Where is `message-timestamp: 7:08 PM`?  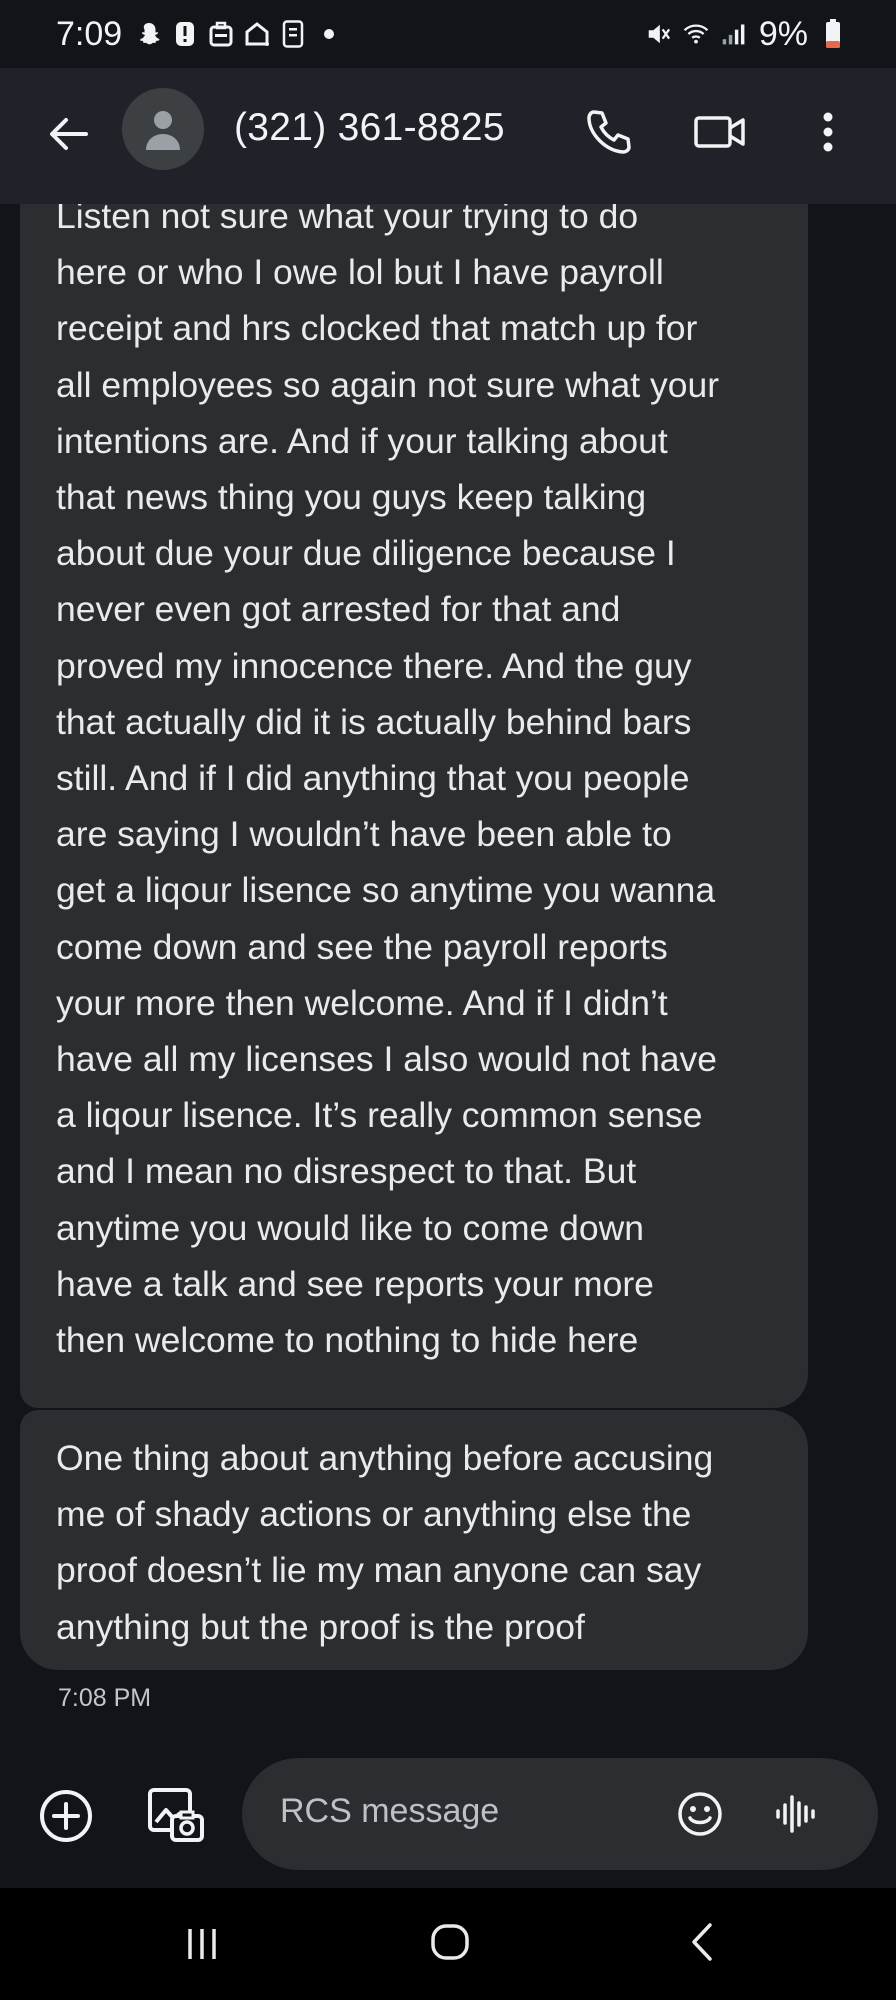 message-timestamp: 7:08 PM is located at coordinates (105, 1698).